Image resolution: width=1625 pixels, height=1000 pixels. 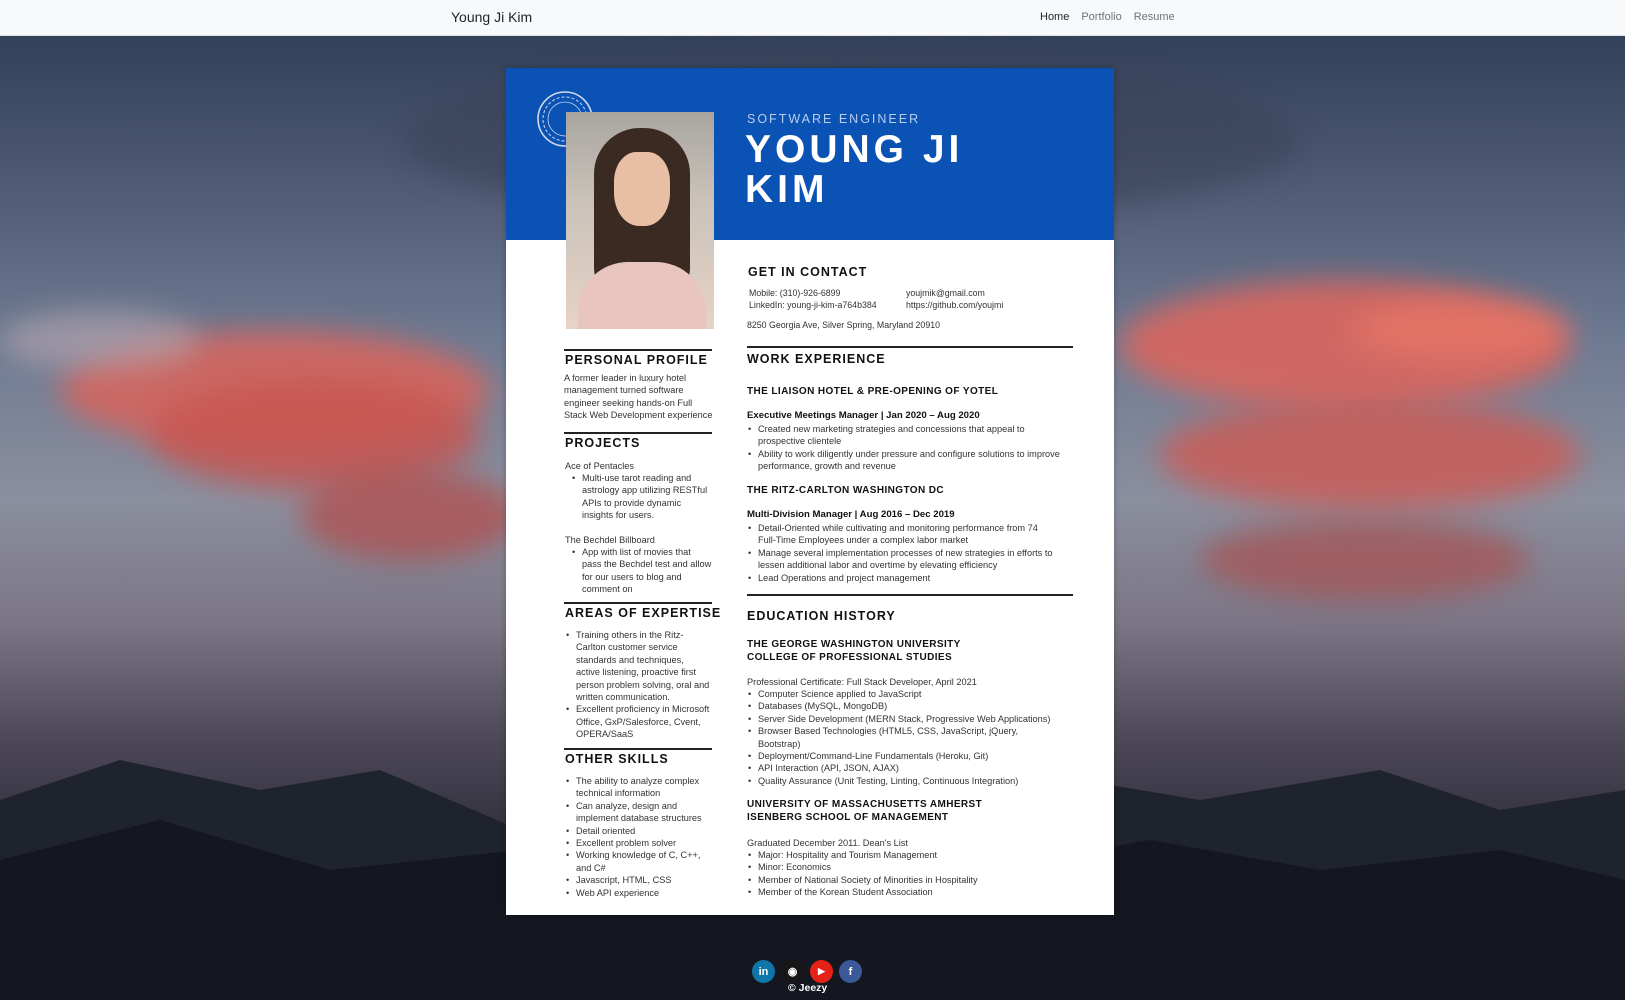 What do you see at coordinates (617, 759) in the screenshot?
I see `skills-heading: OTHER SKILLS` at bounding box center [617, 759].